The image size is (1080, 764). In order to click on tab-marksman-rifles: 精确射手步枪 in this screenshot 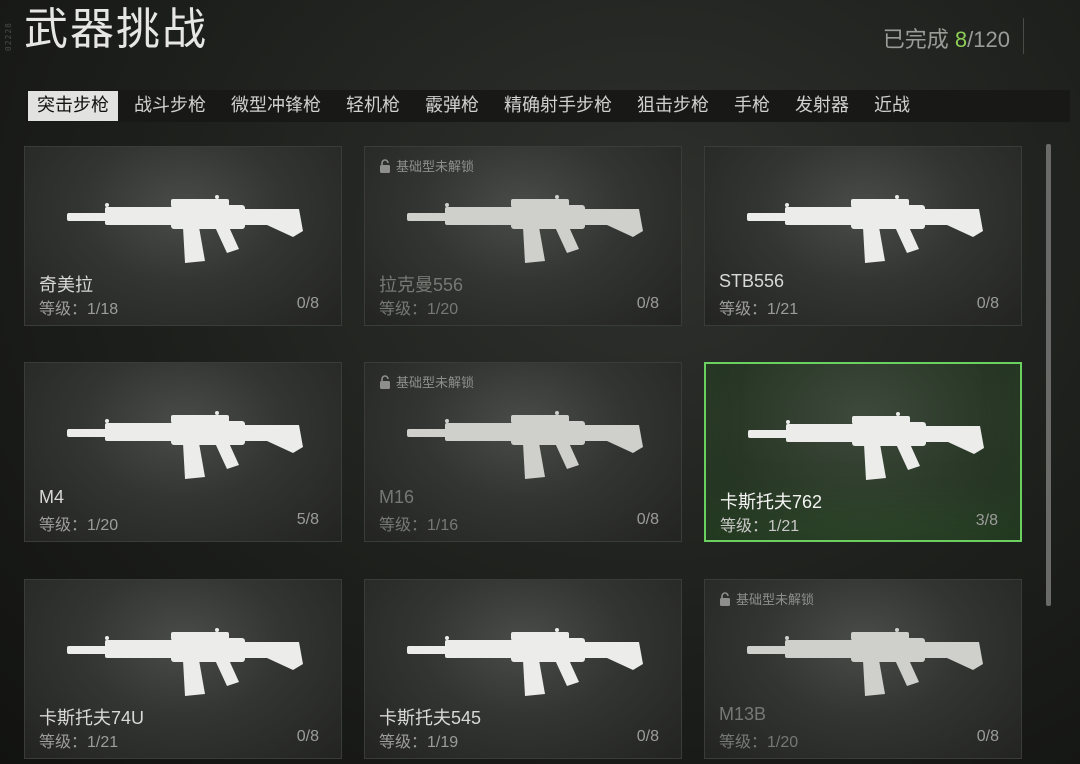, I will do `click(558, 106)`.